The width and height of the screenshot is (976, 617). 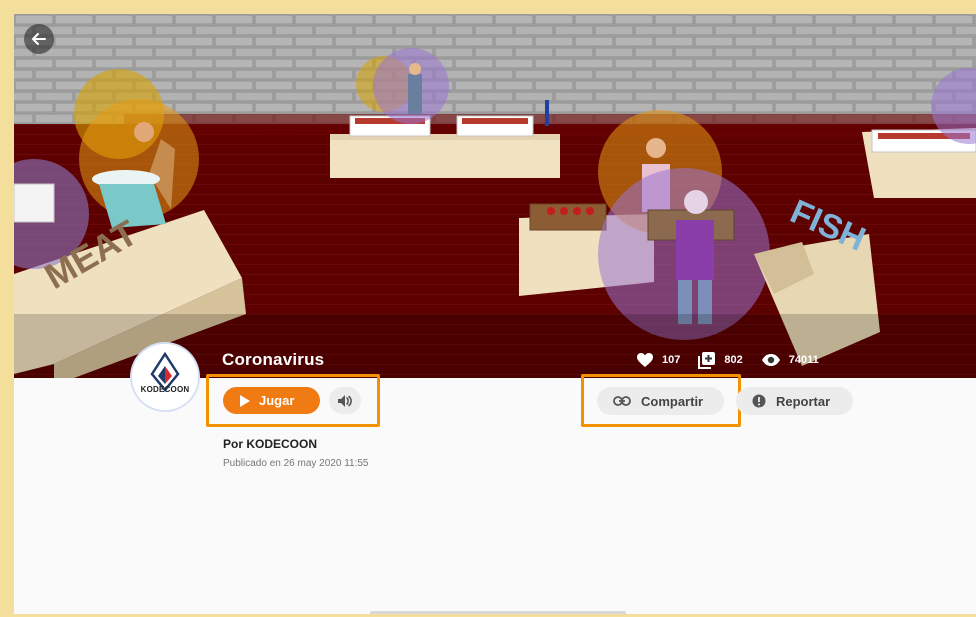 What do you see at coordinates (245, 400) in the screenshot?
I see `play-icon` at bounding box center [245, 400].